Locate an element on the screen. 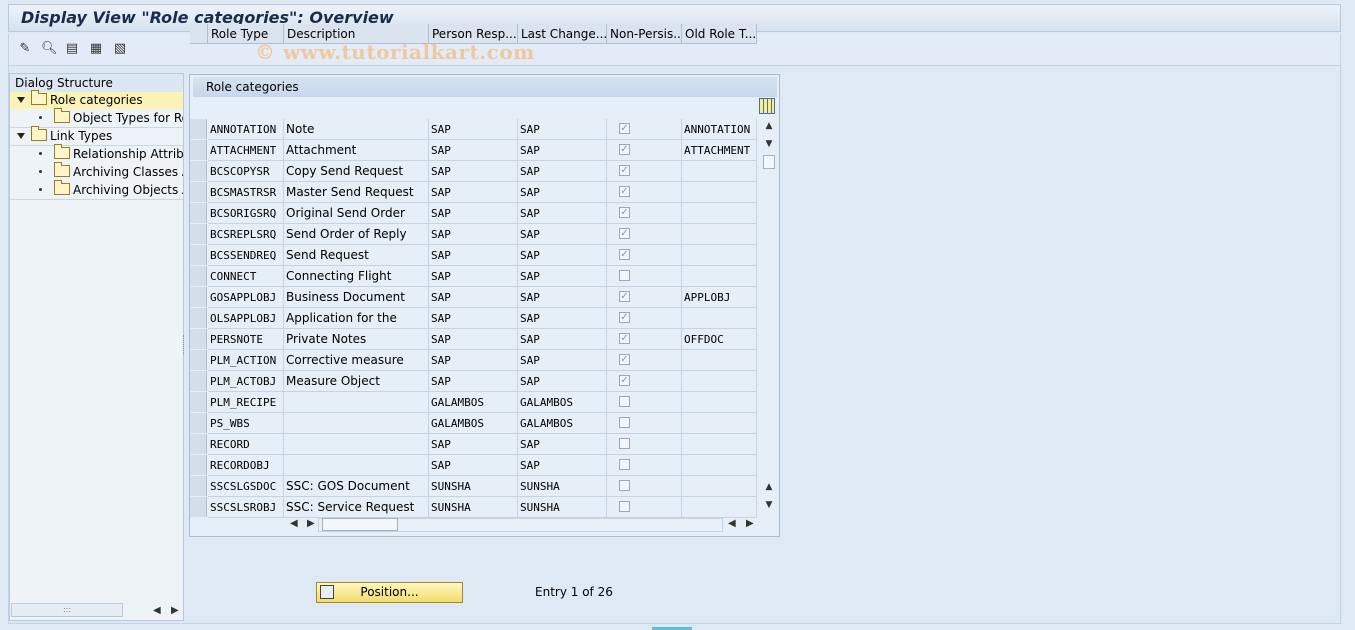  select-all-column-header is located at coordinates (199, 34).